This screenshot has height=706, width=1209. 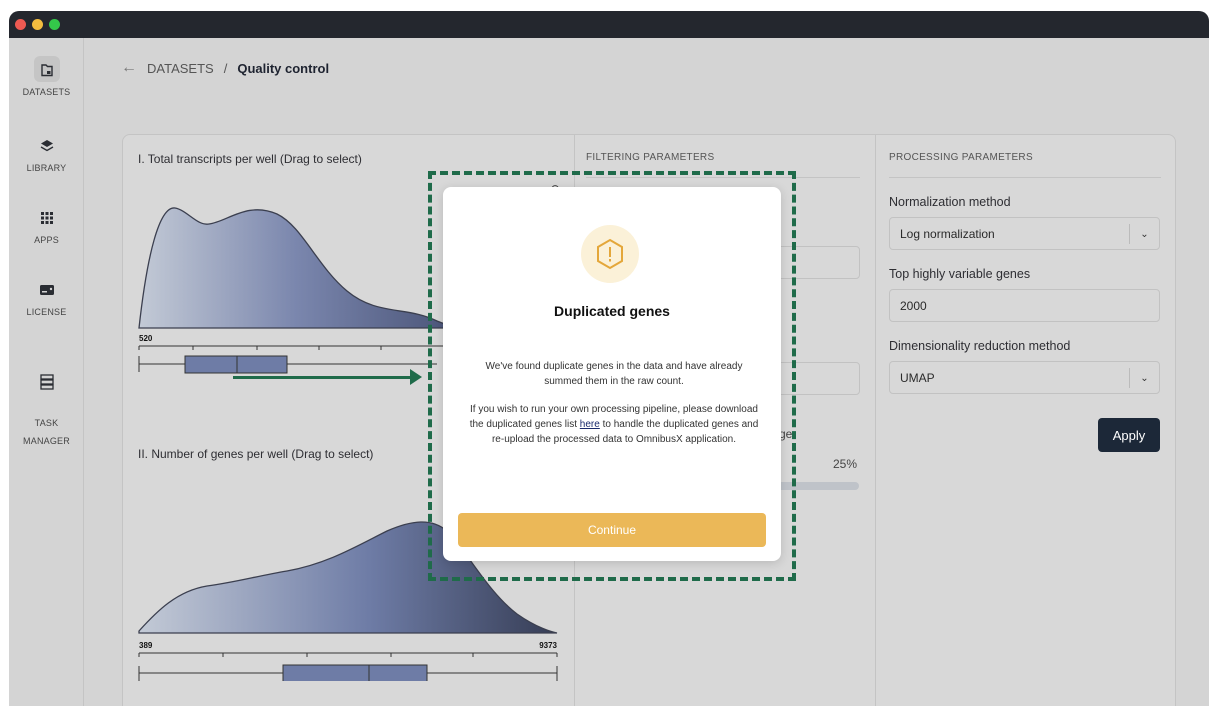 What do you see at coordinates (1024, 233) in the screenshot?
I see `normalization-select: Log normalization ⌄` at bounding box center [1024, 233].